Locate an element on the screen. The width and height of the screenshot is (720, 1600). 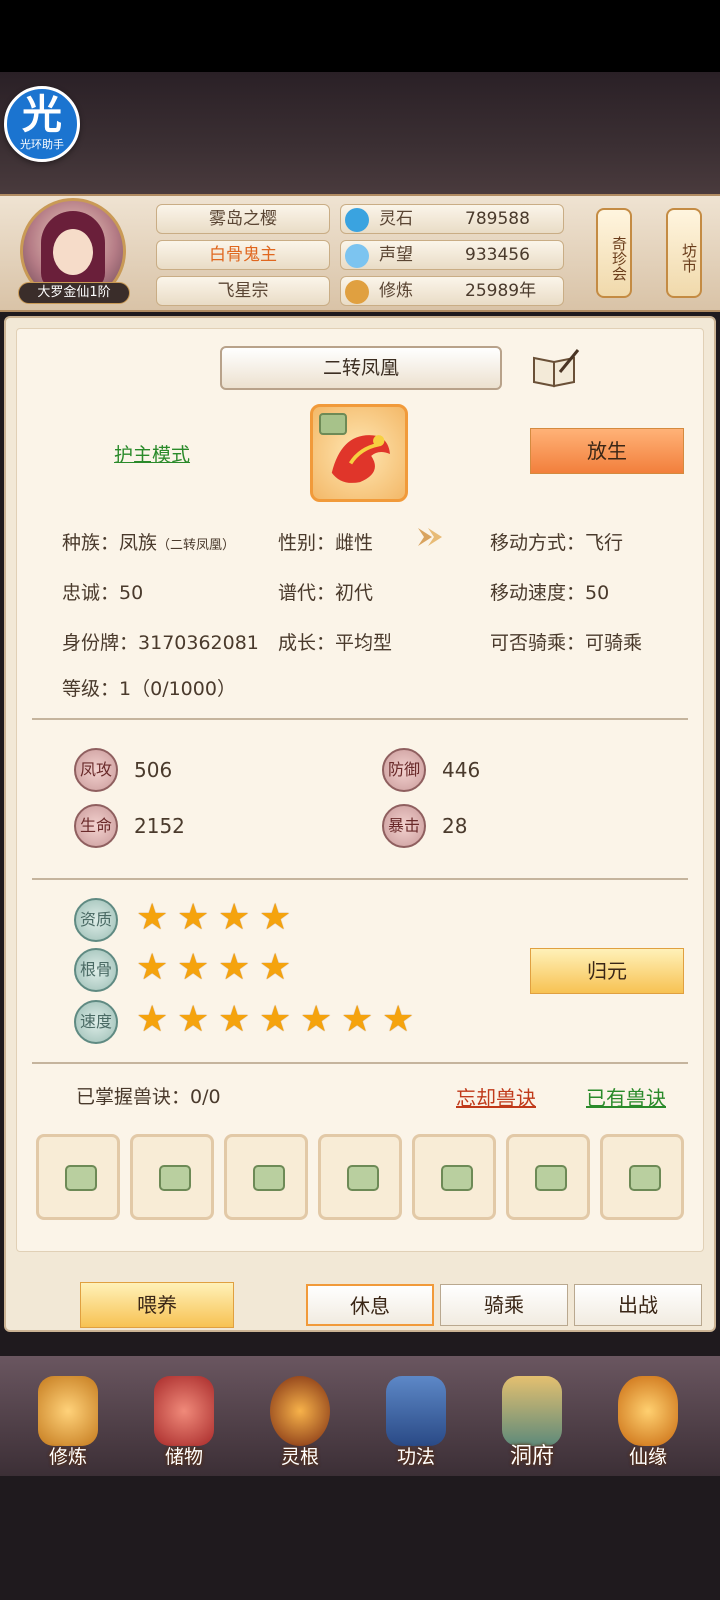
helper-floating-button: 光 光环助手 is located at coordinates (42, 124).